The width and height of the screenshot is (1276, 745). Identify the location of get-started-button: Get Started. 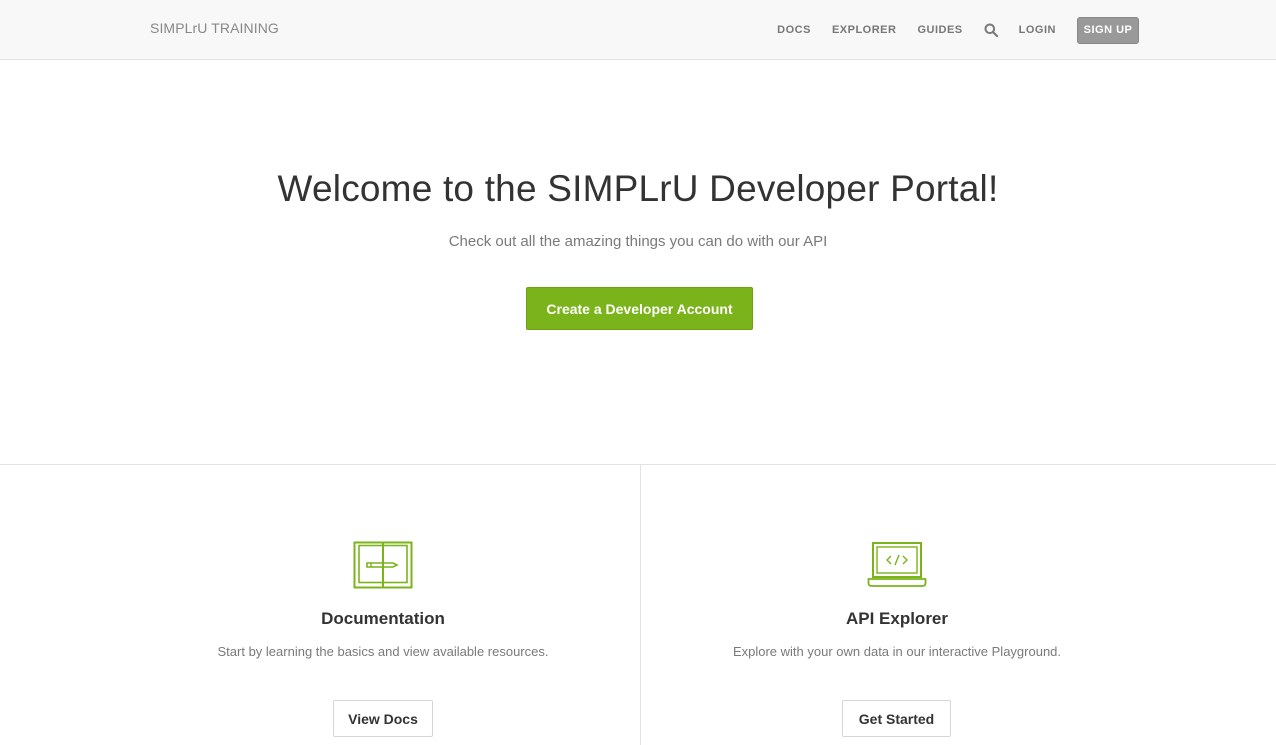
(896, 718).